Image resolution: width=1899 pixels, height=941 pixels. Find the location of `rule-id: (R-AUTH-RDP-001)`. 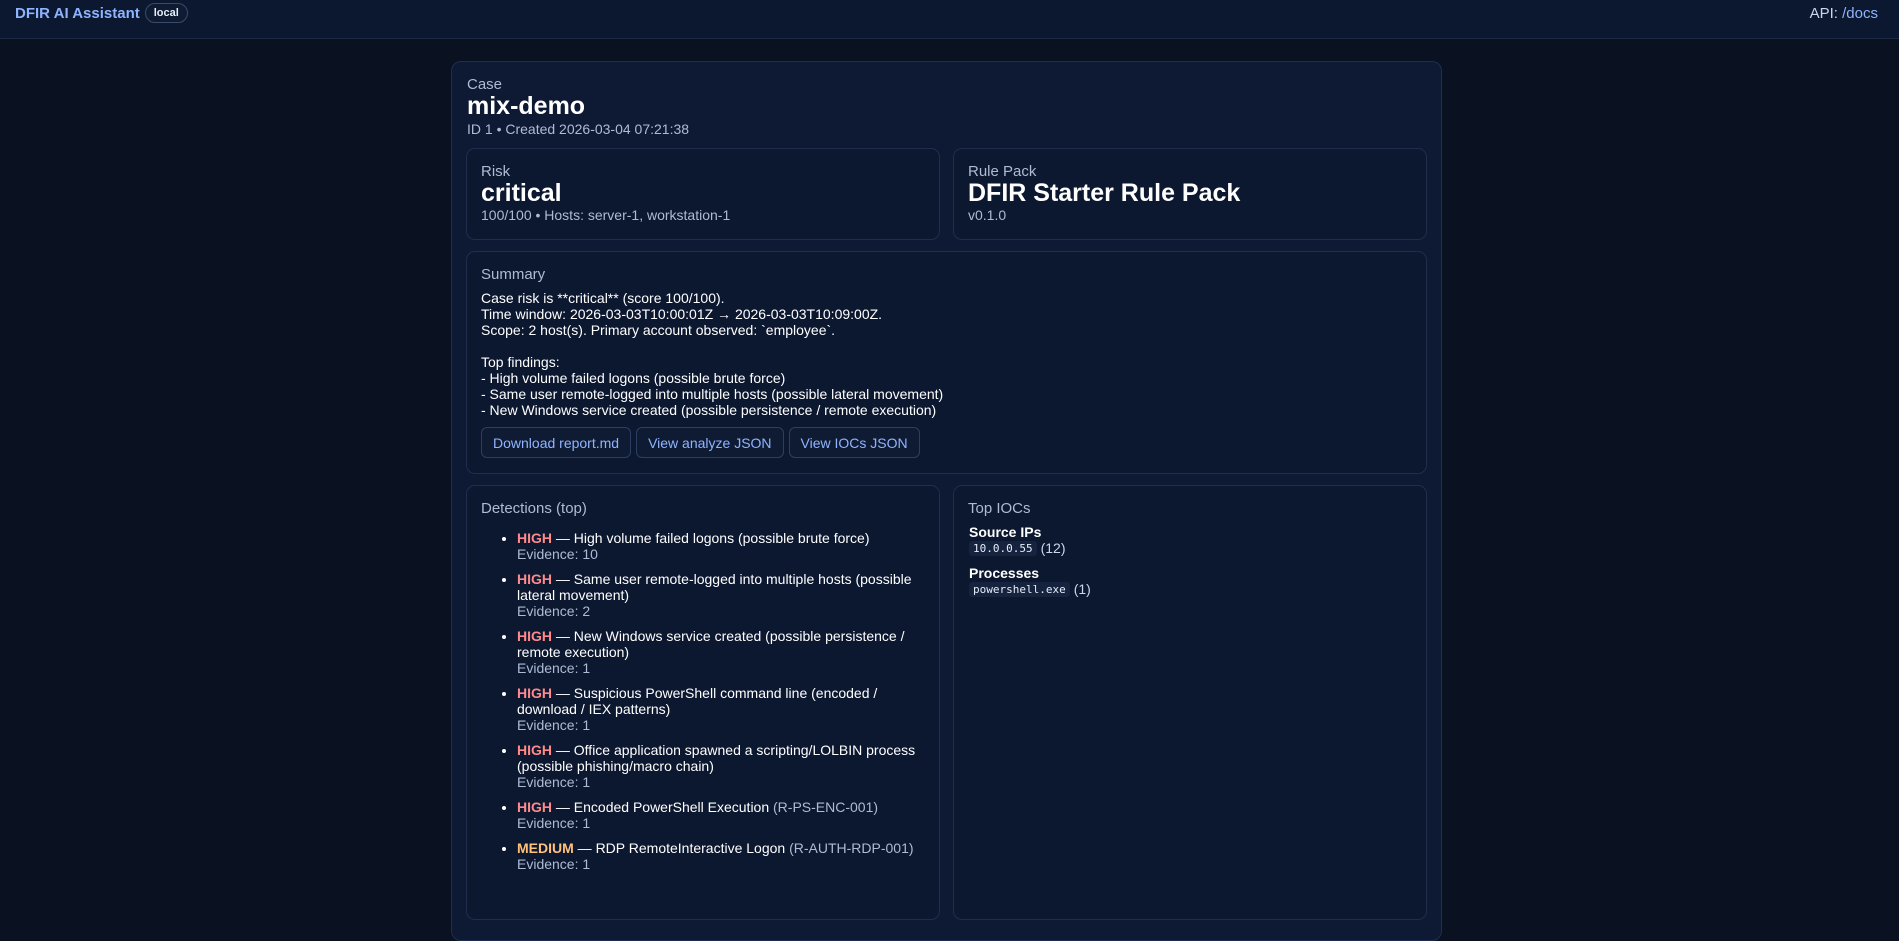

rule-id: (R-AUTH-RDP-001) is located at coordinates (851, 848).